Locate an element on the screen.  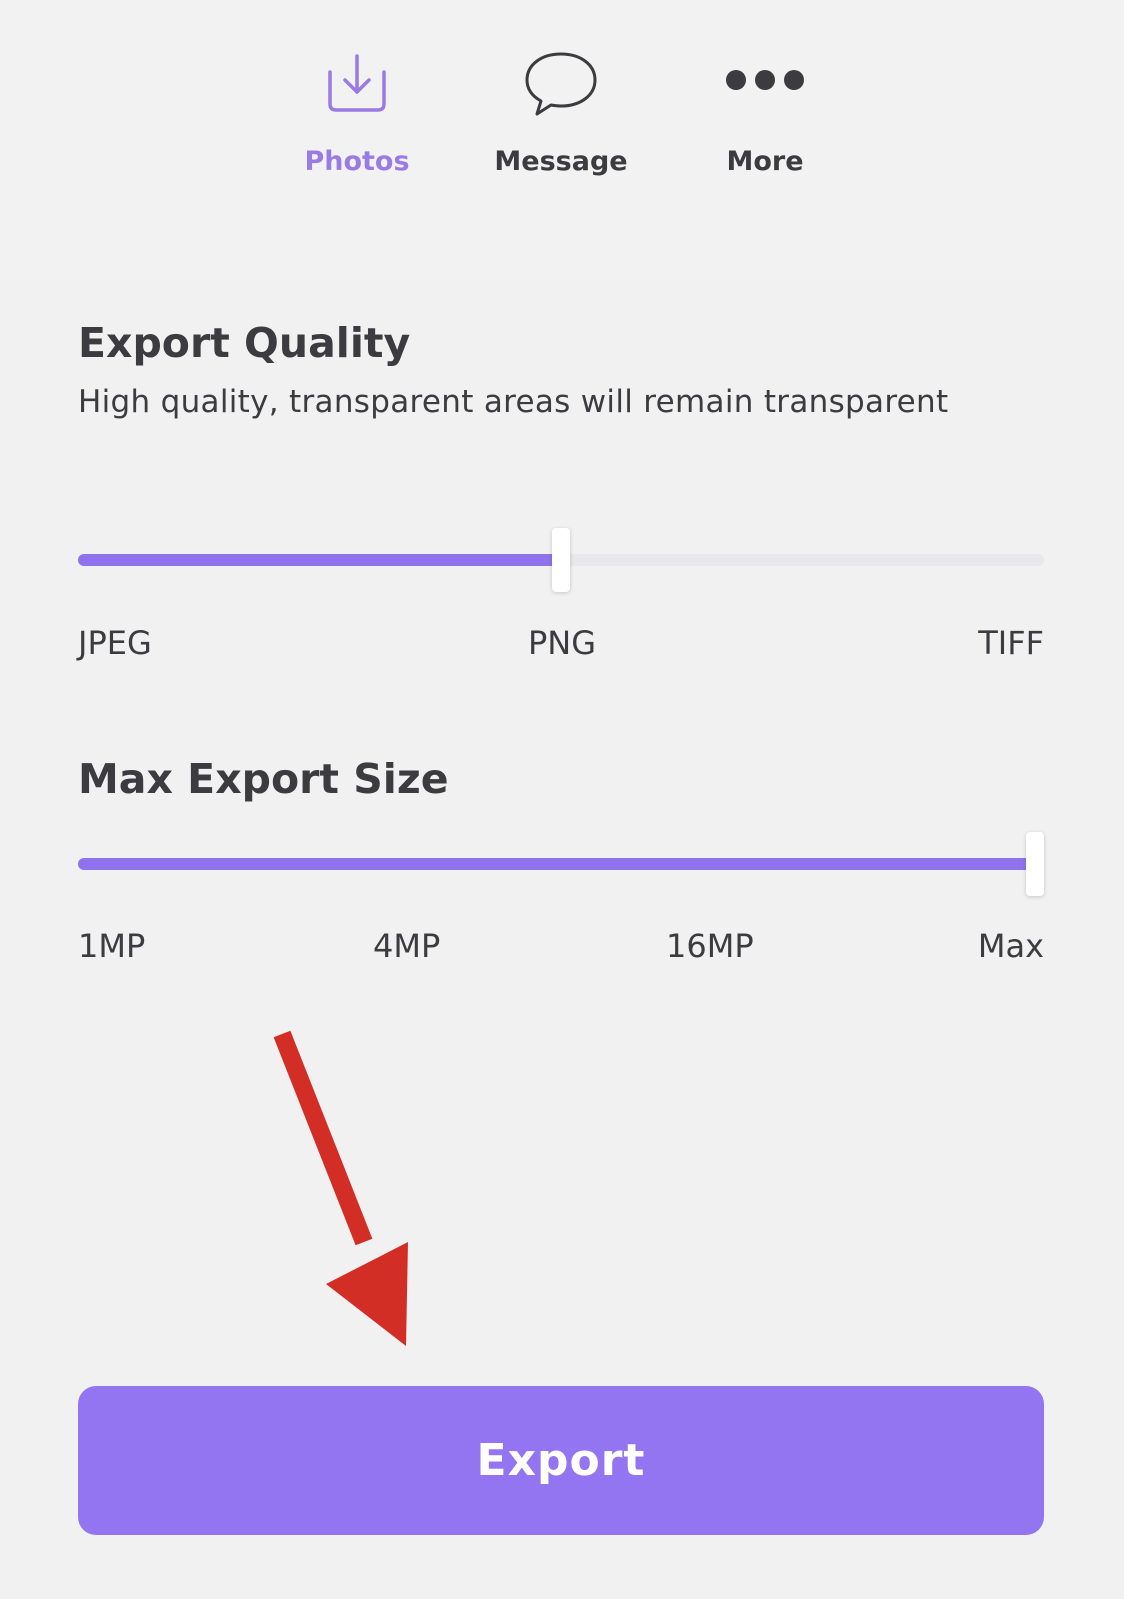
download-to-photos-icon is located at coordinates (357, 85).